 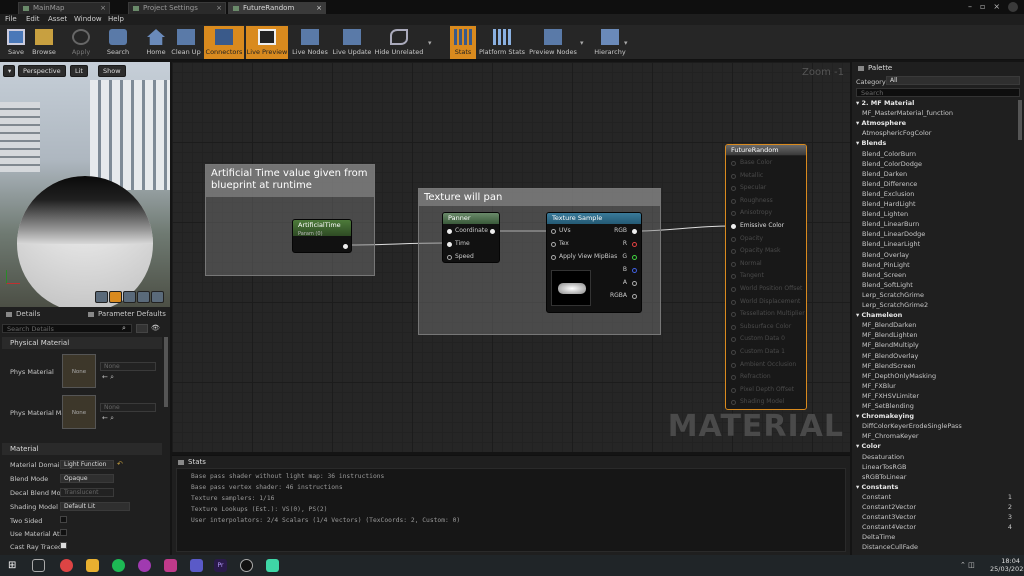 What do you see at coordinates (502, 42) in the screenshot?
I see `platform-stats-button: Platform Stats` at bounding box center [502, 42].